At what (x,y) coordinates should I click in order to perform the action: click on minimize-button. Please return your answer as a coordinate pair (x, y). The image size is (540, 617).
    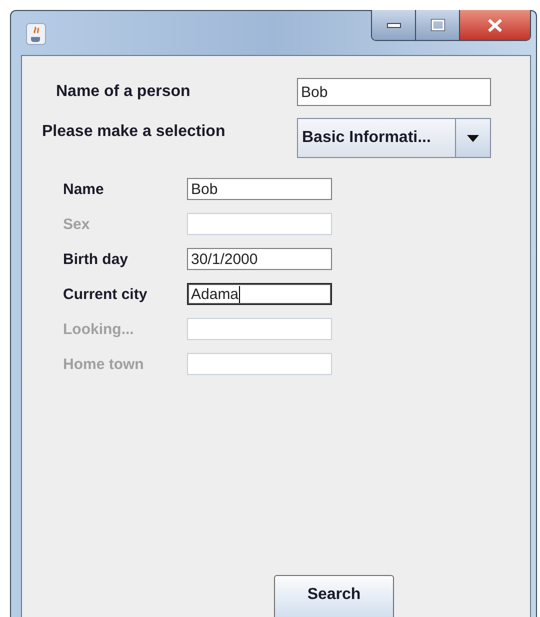
    Looking at the image, I should click on (393, 25).